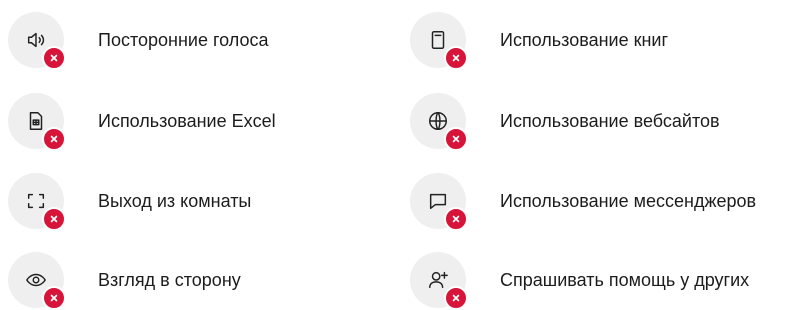 The width and height of the screenshot is (787, 310). I want to click on rule-label: Взгляд в сторону, so click(169, 279).